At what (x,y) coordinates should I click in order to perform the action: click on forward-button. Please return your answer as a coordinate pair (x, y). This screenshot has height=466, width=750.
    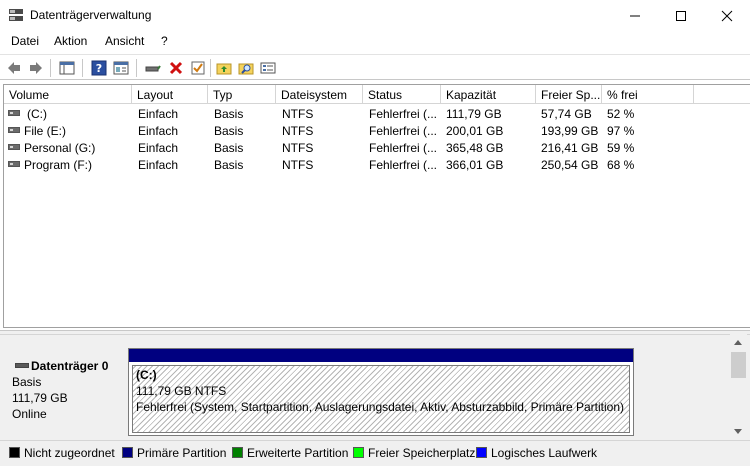
    Looking at the image, I should click on (36, 68).